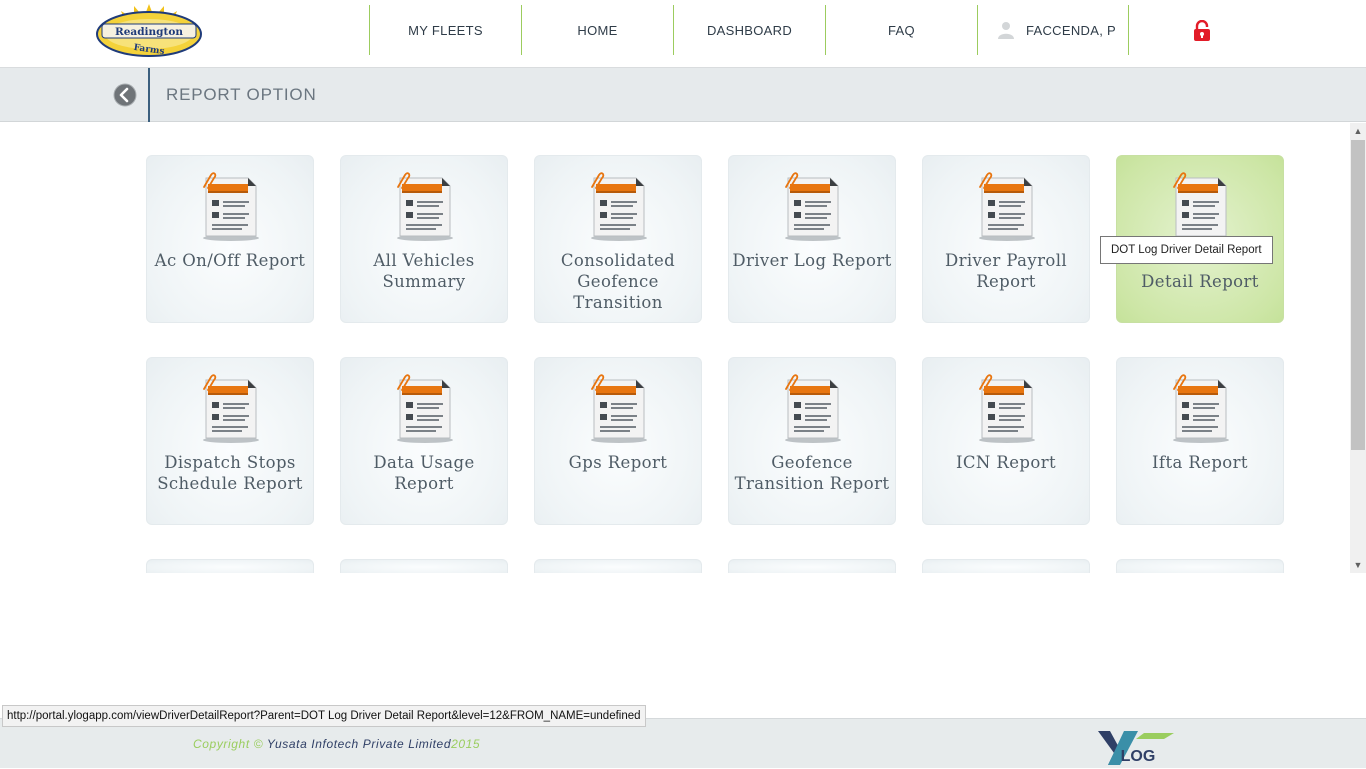  I want to click on scroll-up-icon: ▲, so click(1358, 131).